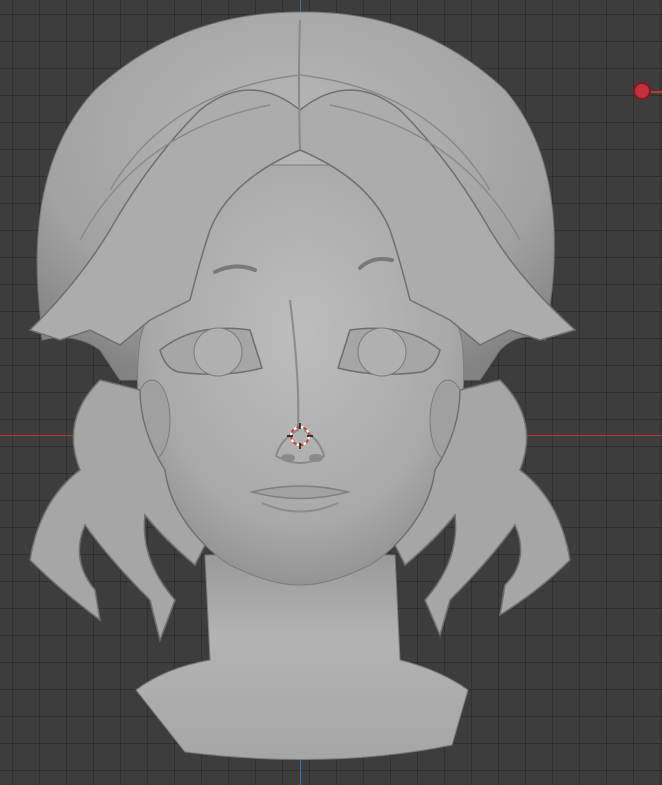 The height and width of the screenshot is (785, 662). I want to click on neck, so click(302, 657).